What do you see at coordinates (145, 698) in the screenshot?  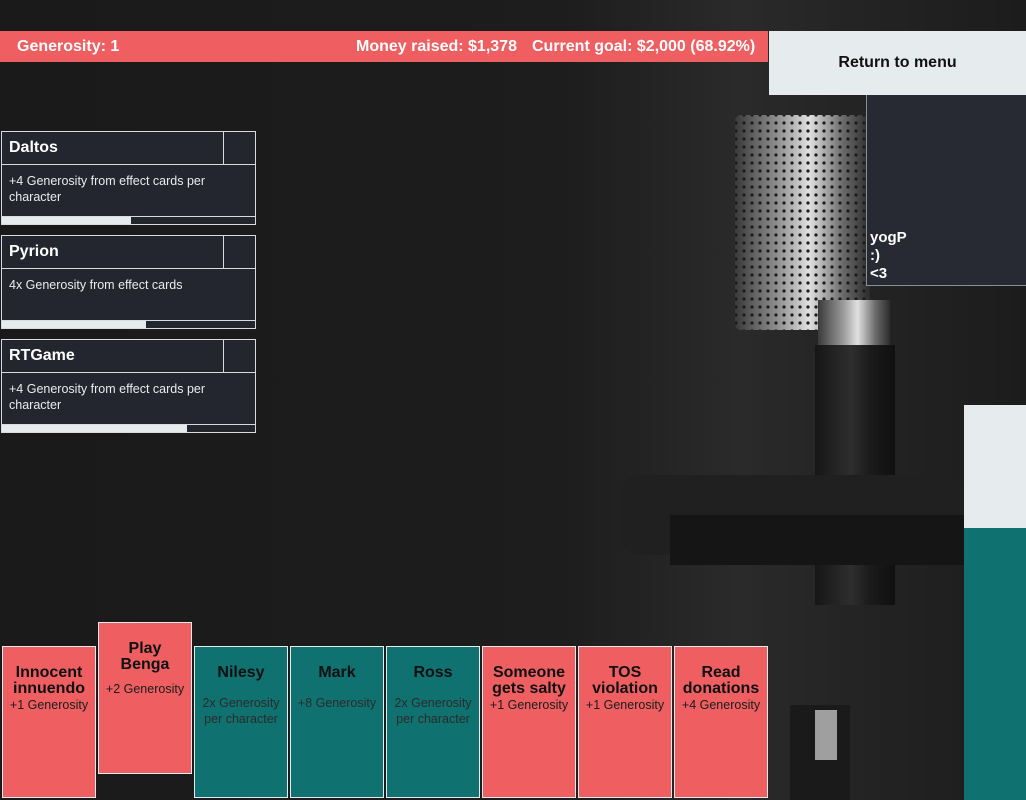 I see `card-play-benga: Play Benga +2 Generosity` at bounding box center [145, 698].